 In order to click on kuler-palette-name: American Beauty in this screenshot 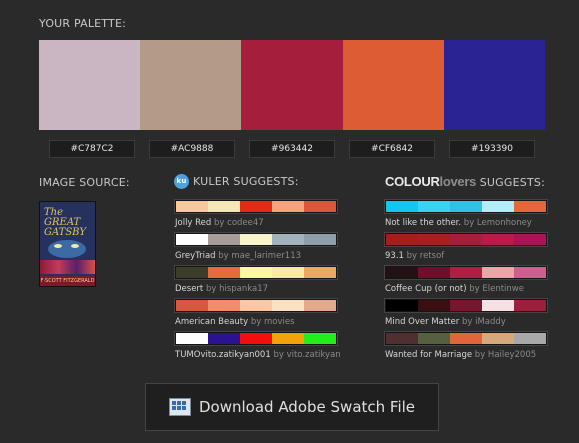, I will do `click(211, 322)`.